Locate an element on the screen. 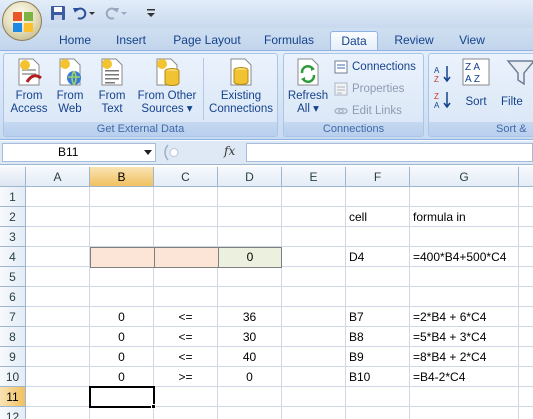 This screenshot has width=533, height=419. name-box: B11 is located at coordinates (79, 152).